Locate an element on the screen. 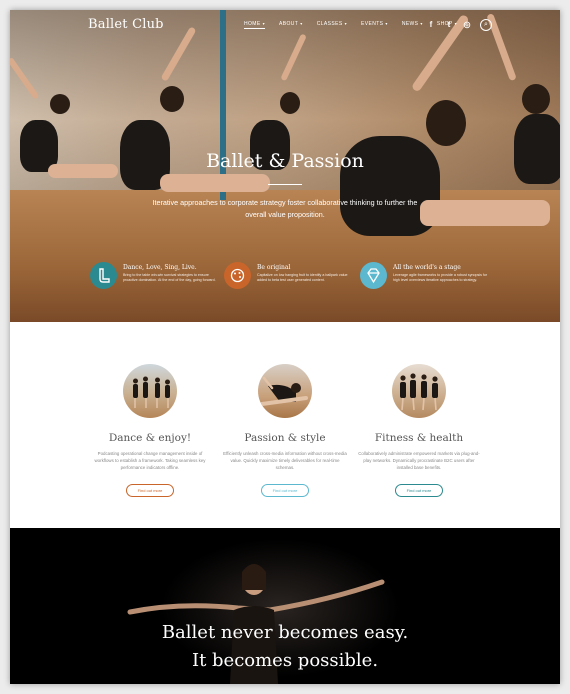  search-icon: ⌕ is located at coordinates (486, 25).